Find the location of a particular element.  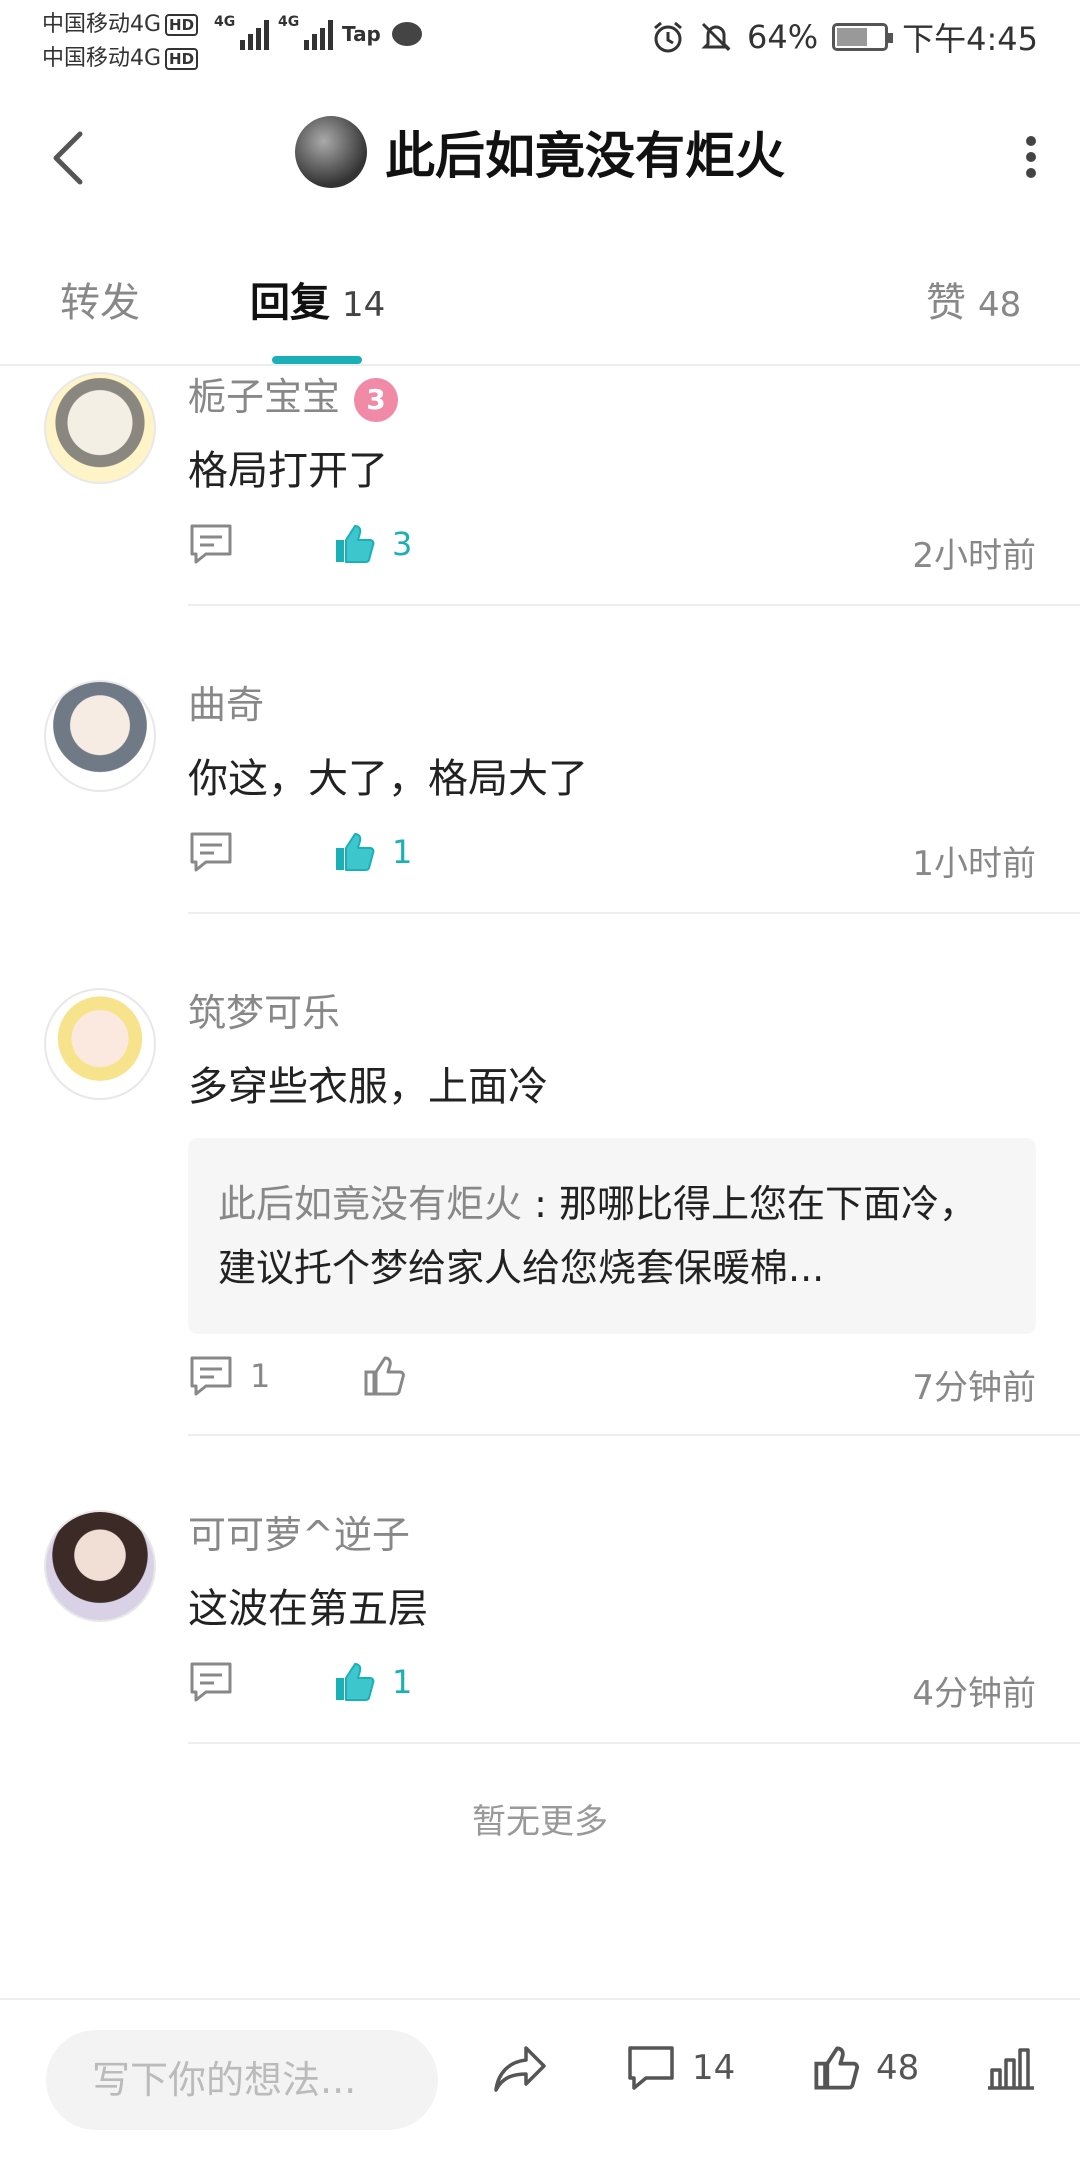

tab-replies-label: 回复 is located at coordinates (290, 303).